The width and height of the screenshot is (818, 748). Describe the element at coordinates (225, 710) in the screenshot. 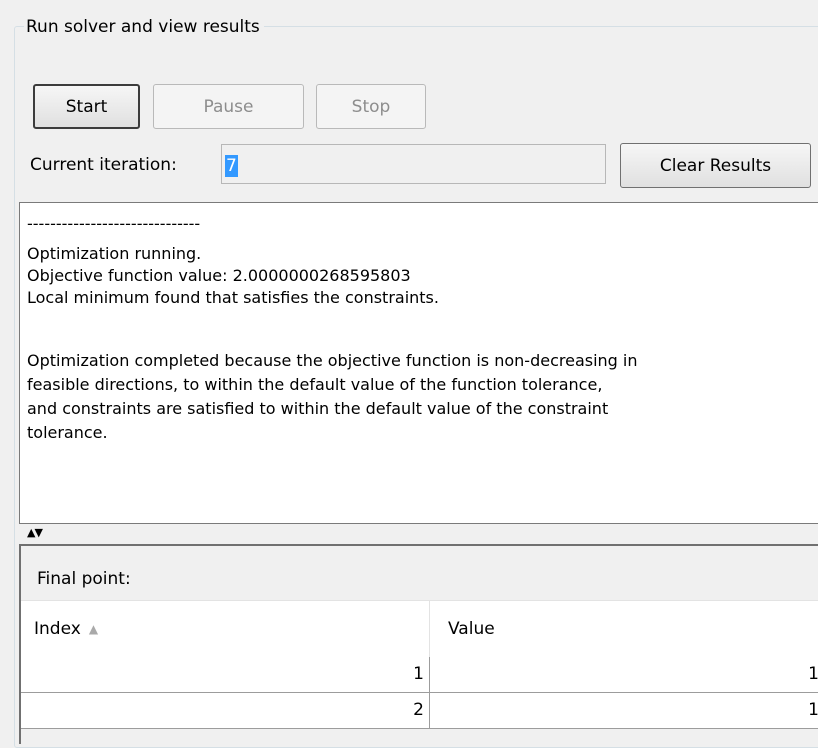

I see `index-cell: 2` at that location.